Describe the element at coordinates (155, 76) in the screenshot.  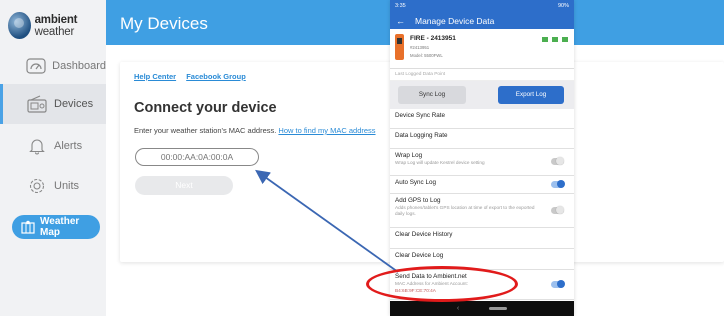
I see `help-center-link: Help Center` at that location.